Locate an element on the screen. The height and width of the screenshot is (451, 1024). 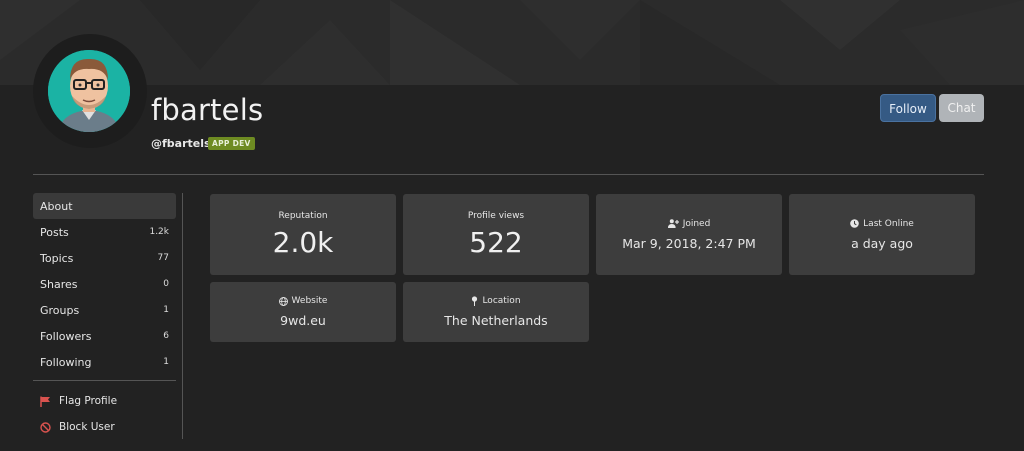
sidebar-item-label: About is located at coordinates (56, 206).